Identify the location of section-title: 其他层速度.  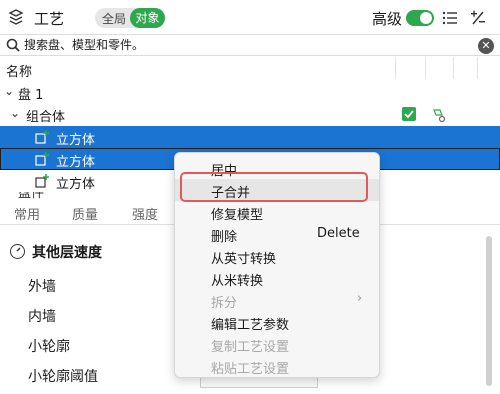
(67, 253).